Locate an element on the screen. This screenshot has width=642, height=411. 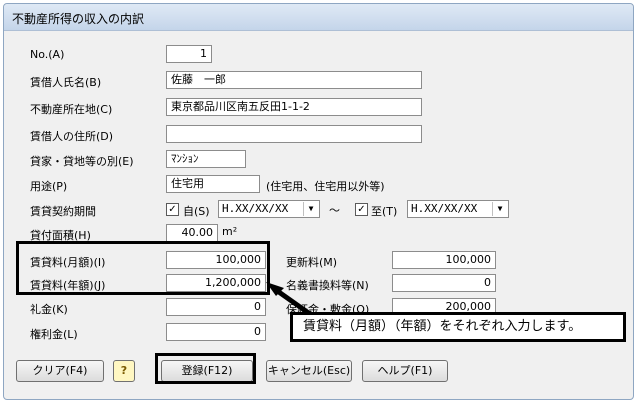
cancel-button: キャンセル(Esc) is located at coordinates (309, 371).